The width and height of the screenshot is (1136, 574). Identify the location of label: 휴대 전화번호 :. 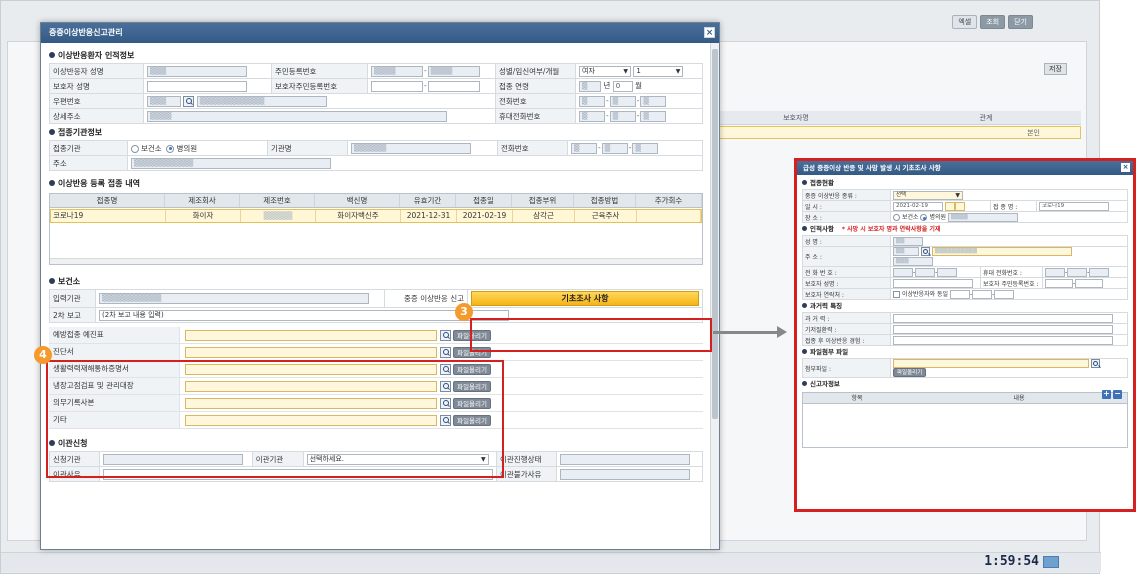
(1011, 272).